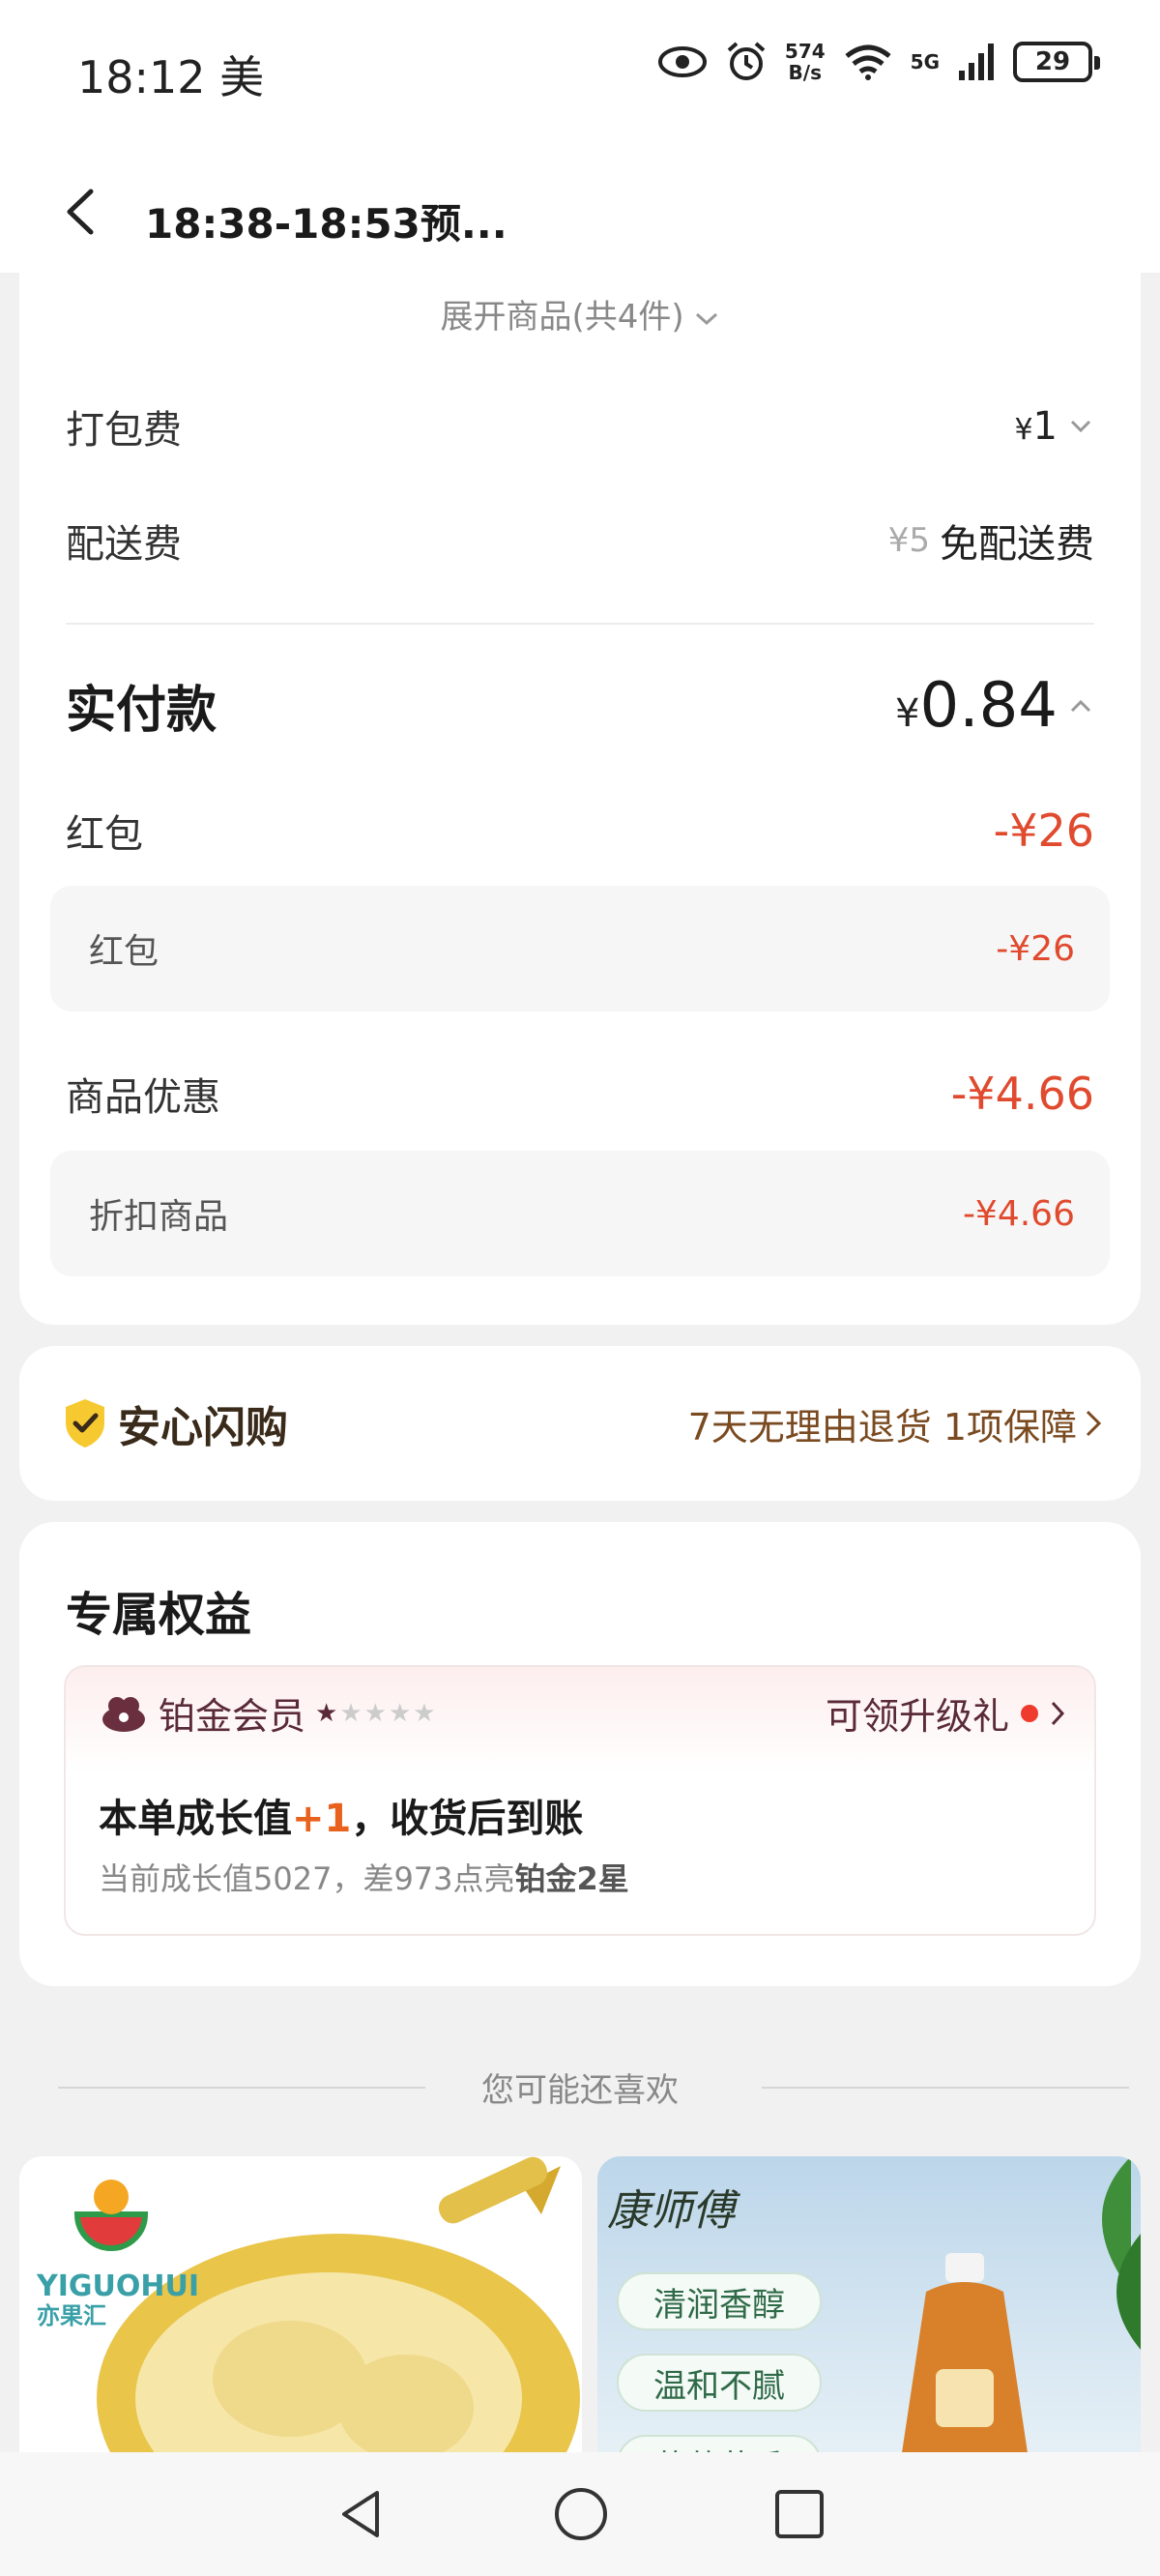 This screenshot has width=1160, height=2576. I want to click on battery-level: 29, so click(1053, 61).